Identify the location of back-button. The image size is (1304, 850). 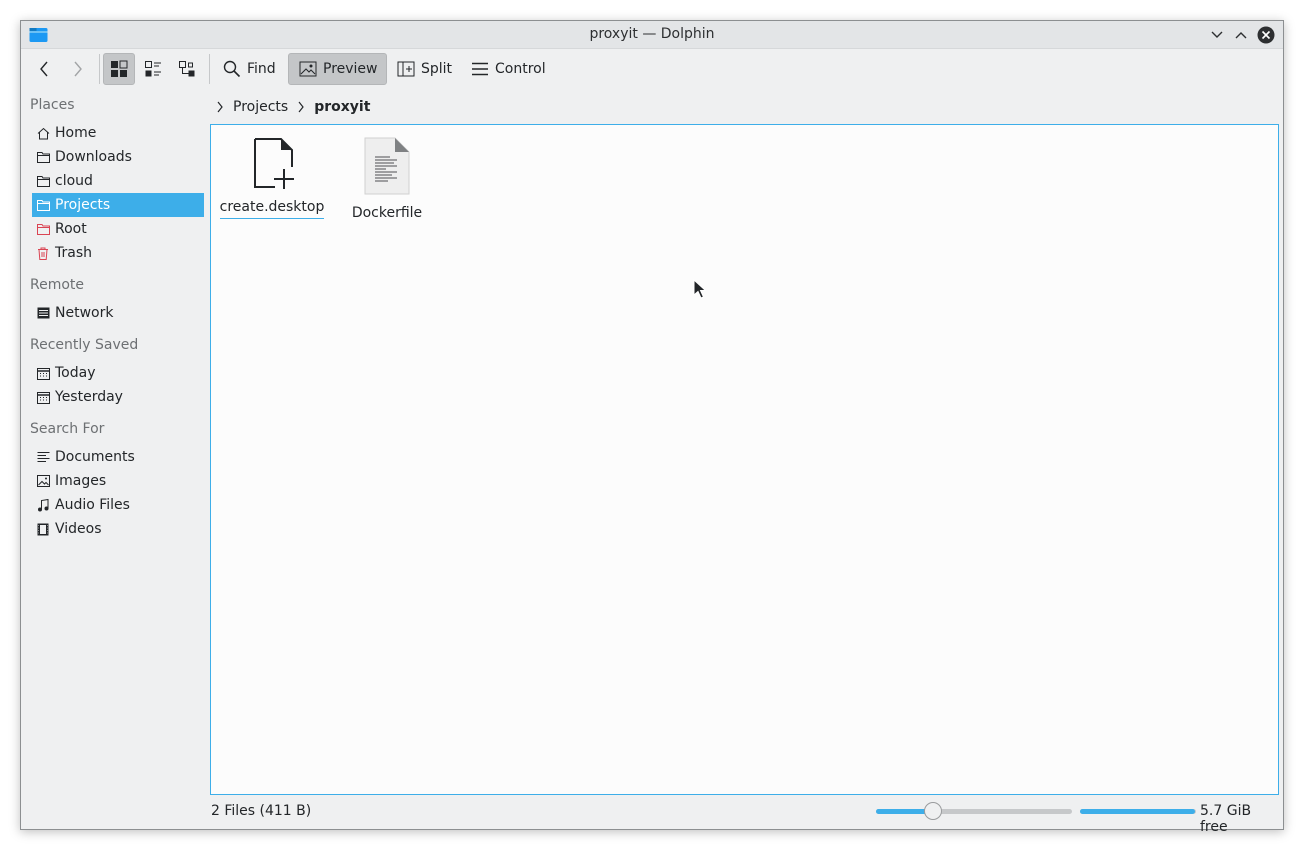
(44, 69).